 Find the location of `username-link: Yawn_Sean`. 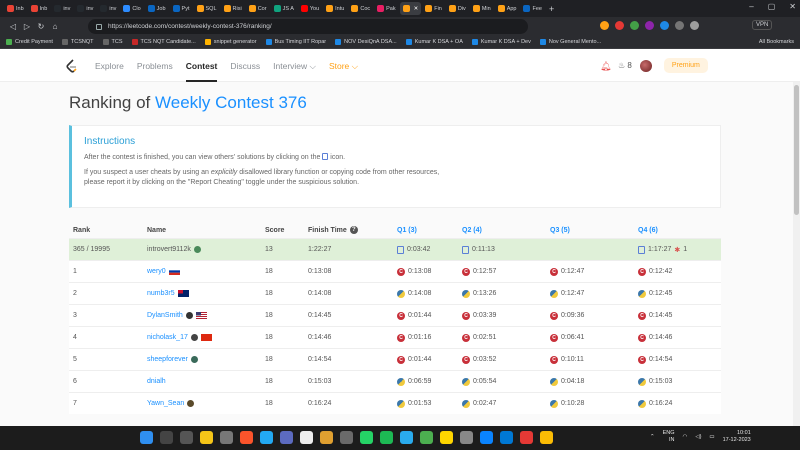

username-link: Yawn_Sean is located at coordinates (165, 403).